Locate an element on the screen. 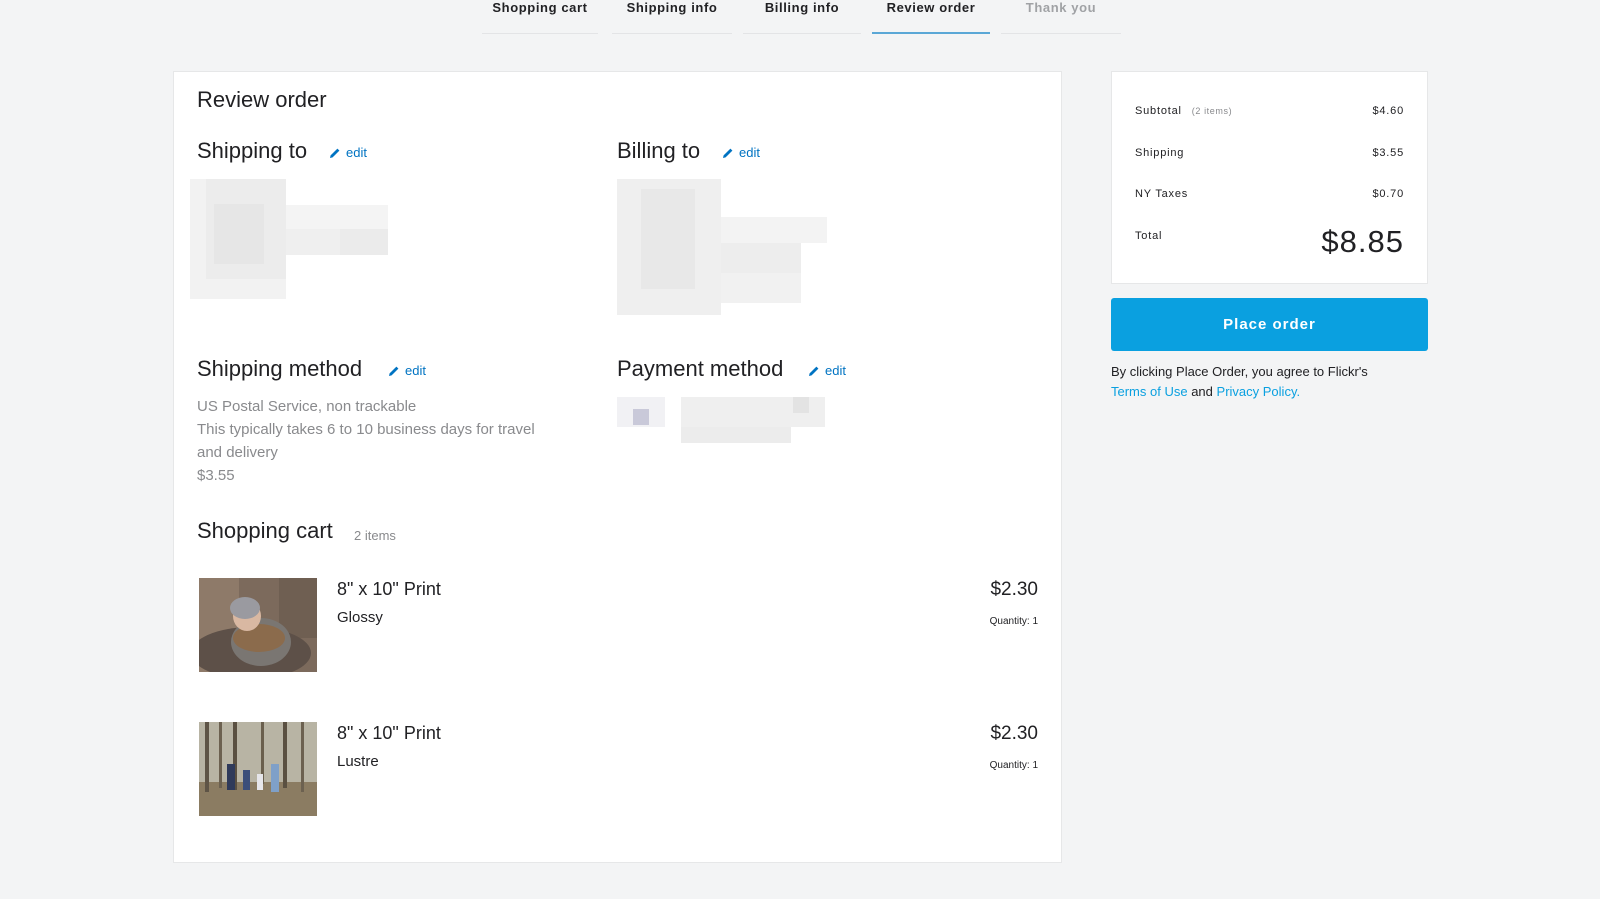  place-order-button: Place order is located at coordinates (1269, 324).